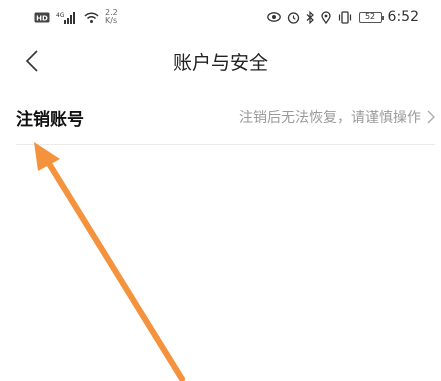 The width and height of the screenshot is (441, 381). What do you see at coordinates (431, 117) in the screenshot?
I see `chevron-right-icon` at bounding box center [431, 117].